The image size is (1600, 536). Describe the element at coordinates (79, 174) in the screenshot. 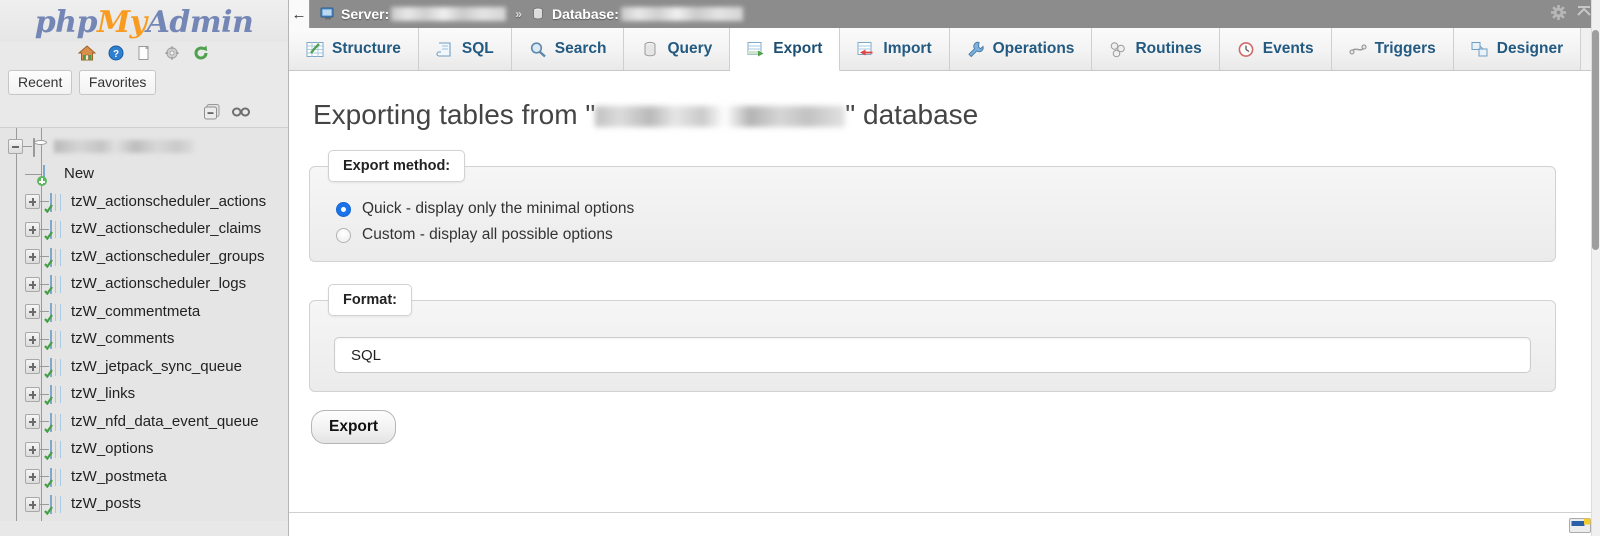

I see `tree-item-label: New` at that location.